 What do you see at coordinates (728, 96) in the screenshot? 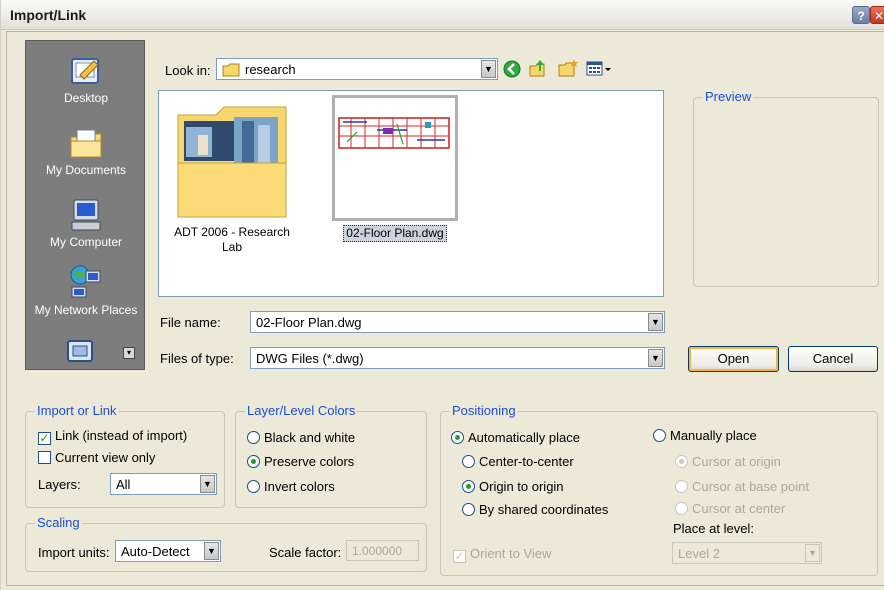
I see `preview-label: Preview` at bounding box center [728, 96].